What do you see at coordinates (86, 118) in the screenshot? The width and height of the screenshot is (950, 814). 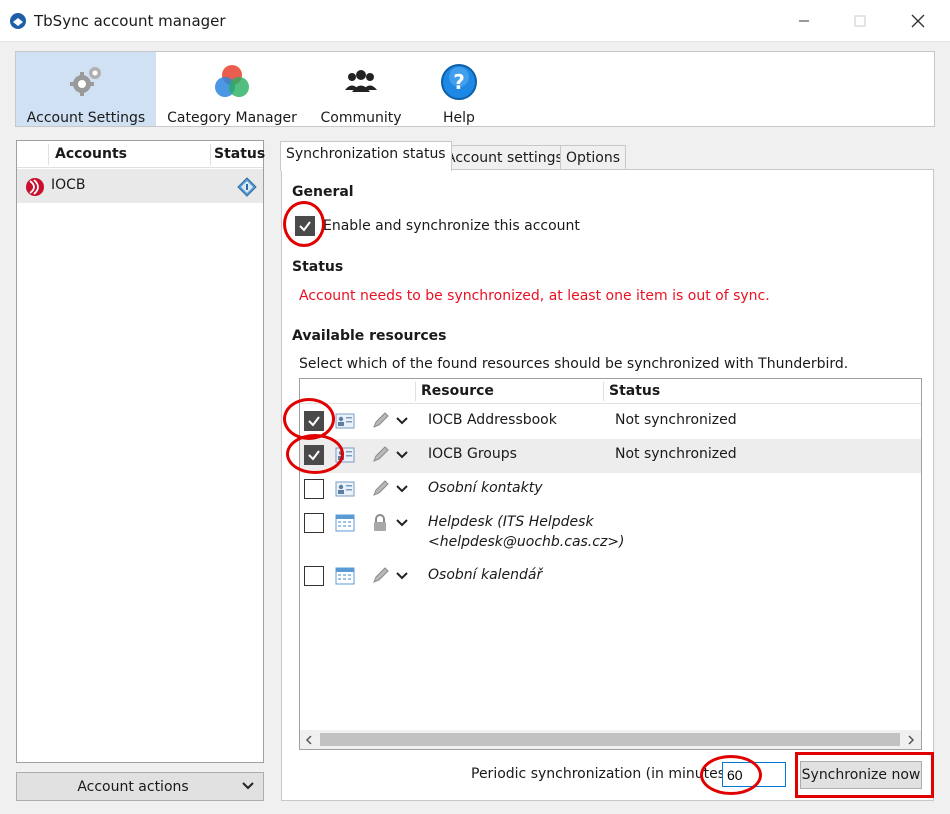 I see `toolbar-label: Account Settings` at bounding box center [86, 118].